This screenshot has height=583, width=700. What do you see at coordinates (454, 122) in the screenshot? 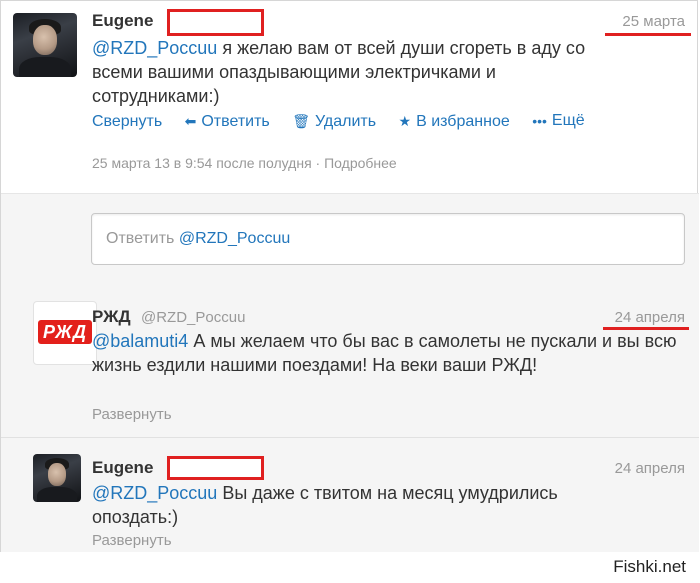
I see `favorite-button: ★ В избранное` at bounding box center [454, 122].